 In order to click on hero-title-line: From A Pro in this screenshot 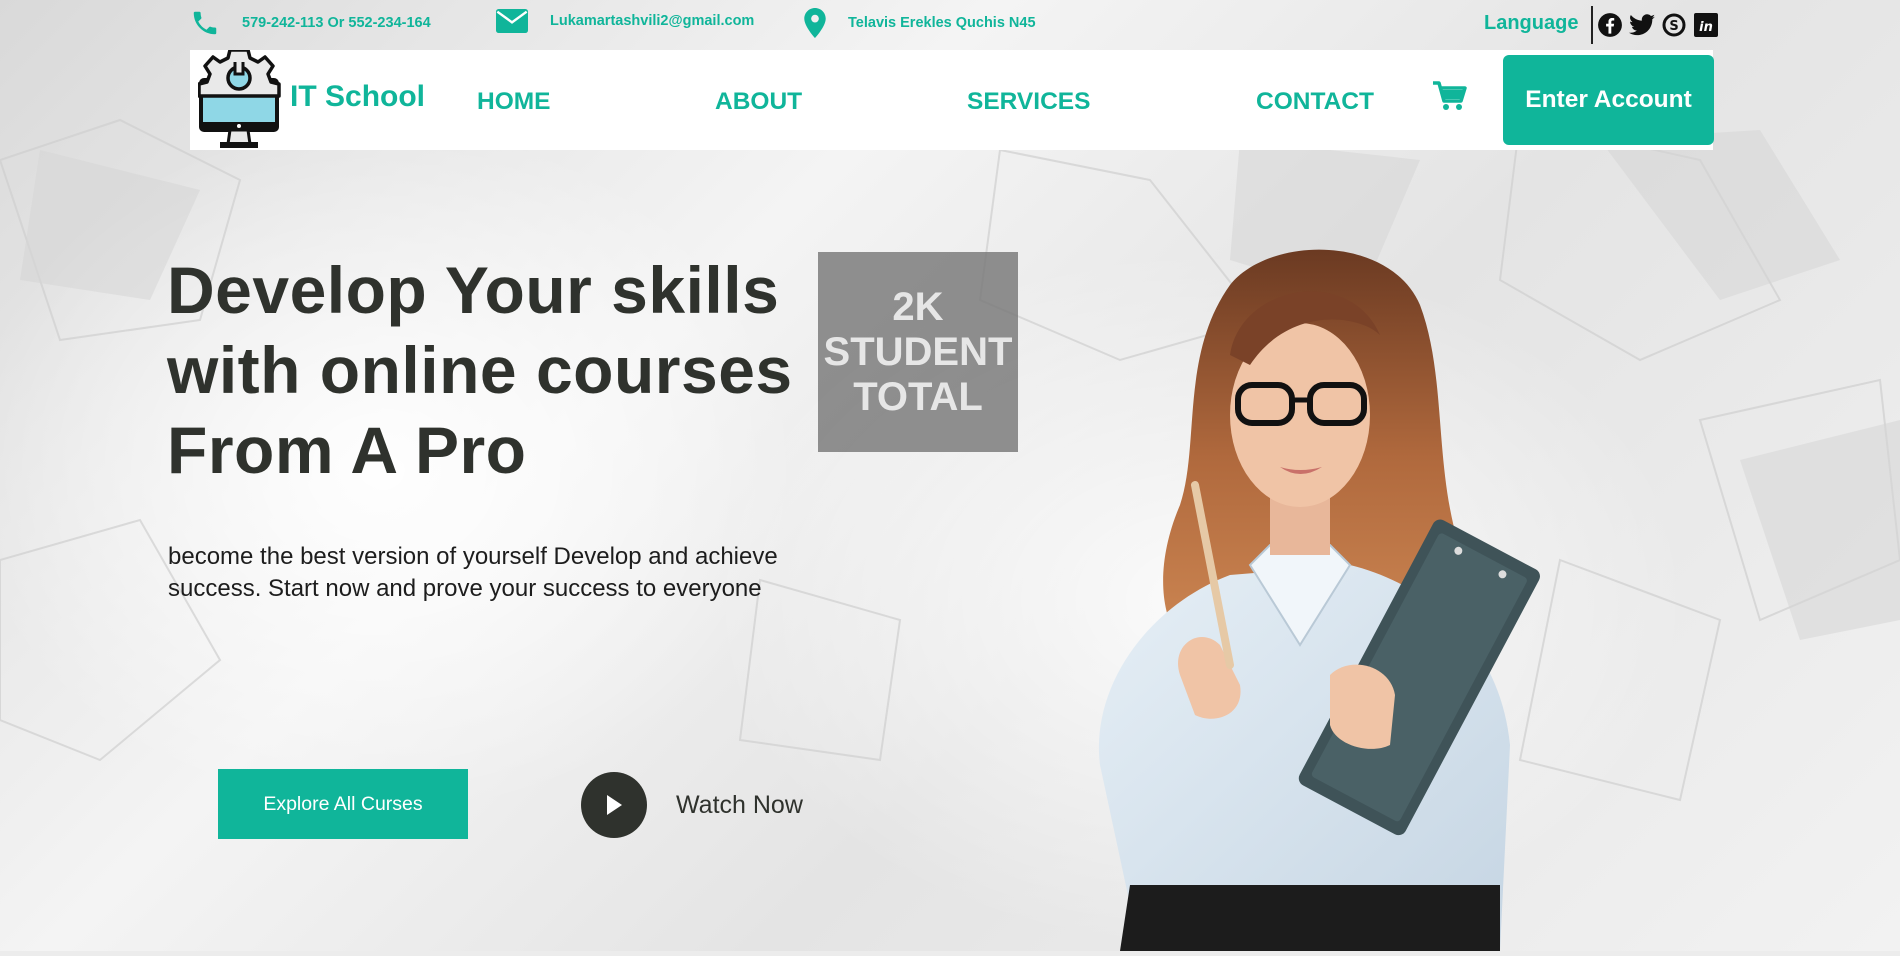, I will do `click(347, 450)`.